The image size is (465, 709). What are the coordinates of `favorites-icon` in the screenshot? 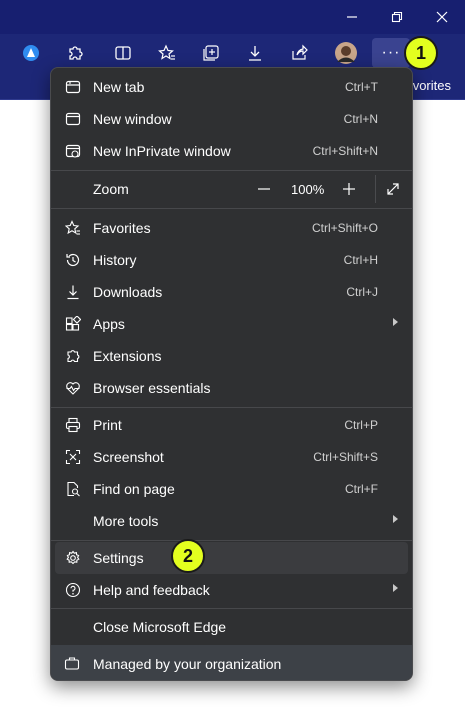 It's located at (166, 52).